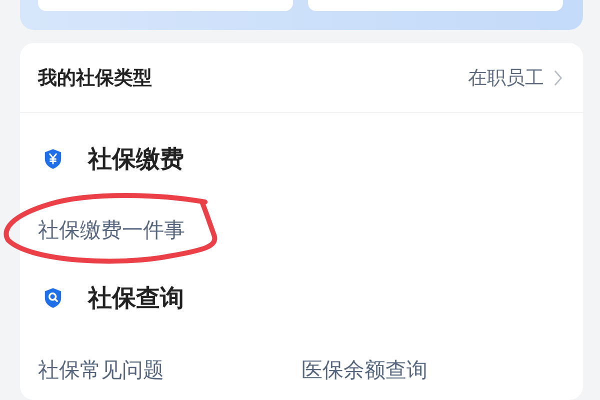 The image size is (600, 400). Describe the element at coordinates (136, 298) in the screenshot. I see `section-title: 社保查询` at that location.